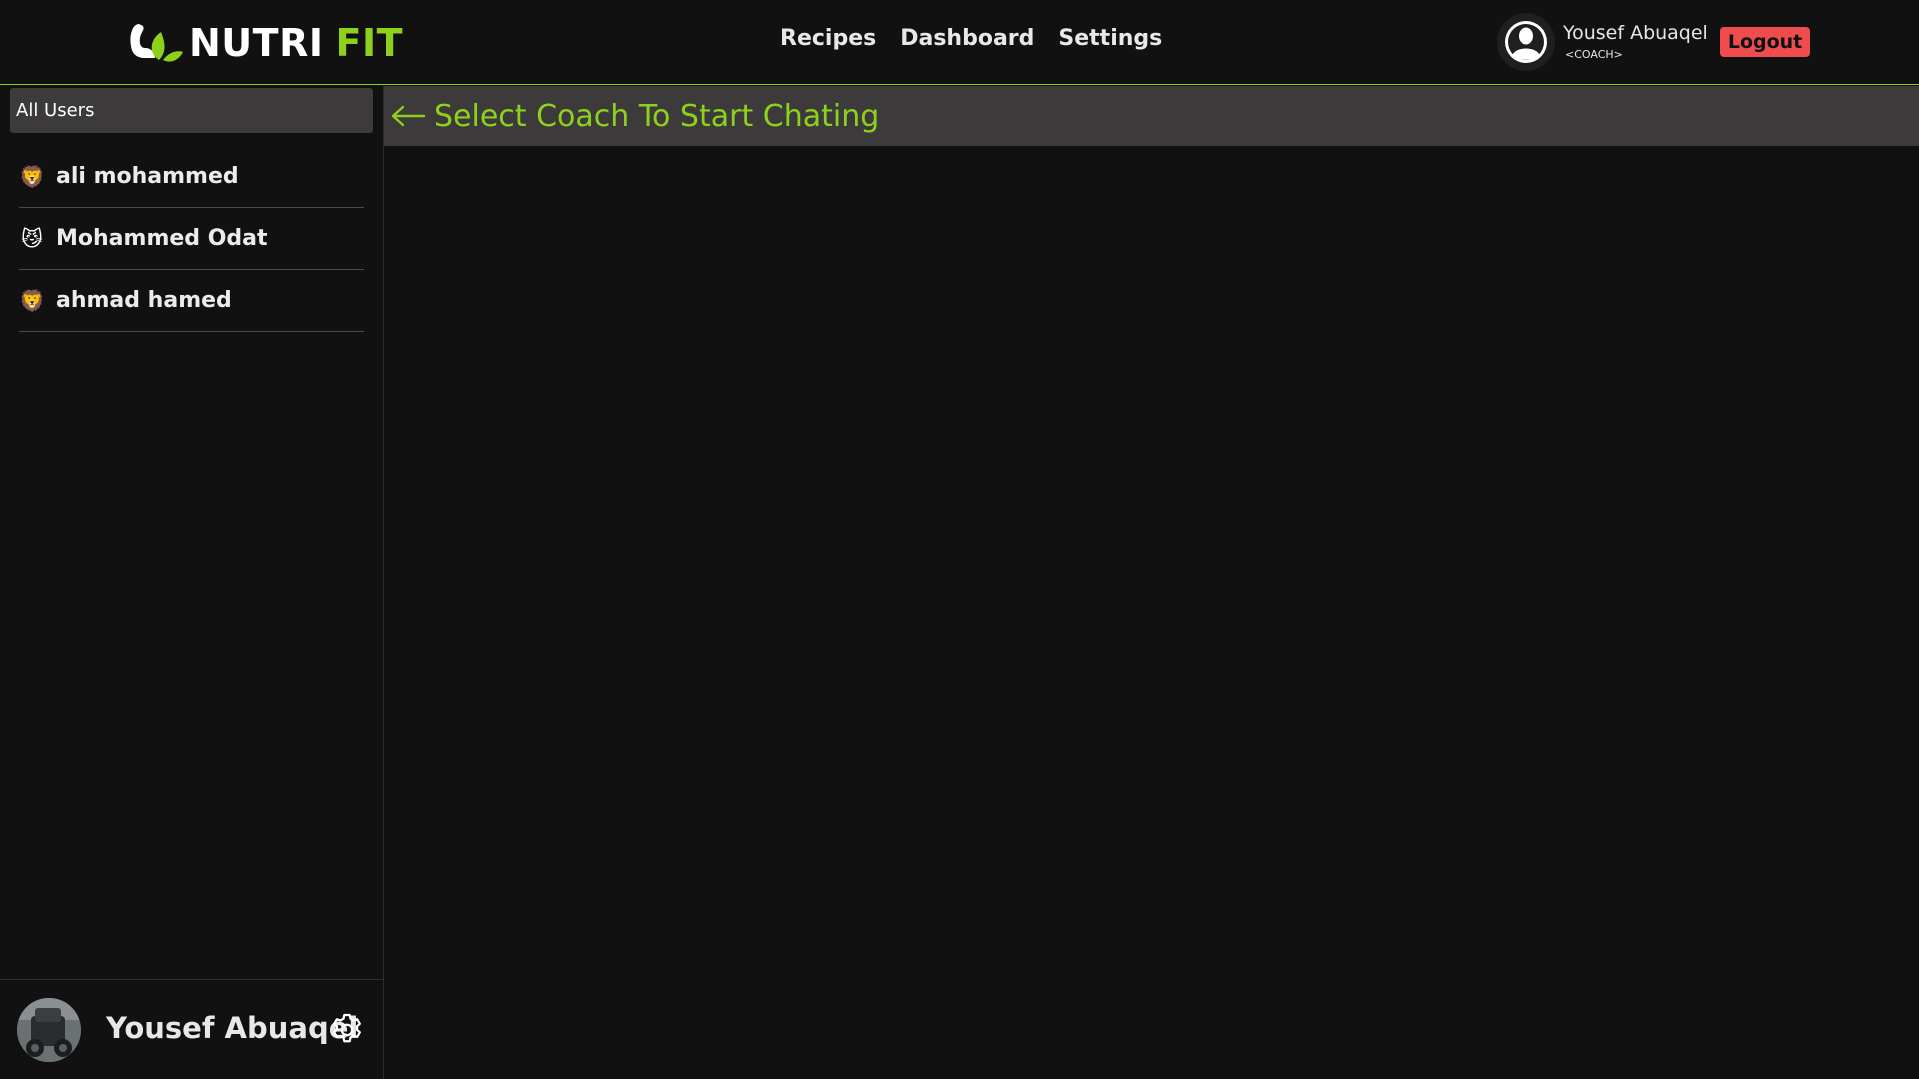  What do you see at coordinates (256, 43) in the screenshot?
I see `brand-word-nutri: NUTRI` at bounding box center [256, 43].